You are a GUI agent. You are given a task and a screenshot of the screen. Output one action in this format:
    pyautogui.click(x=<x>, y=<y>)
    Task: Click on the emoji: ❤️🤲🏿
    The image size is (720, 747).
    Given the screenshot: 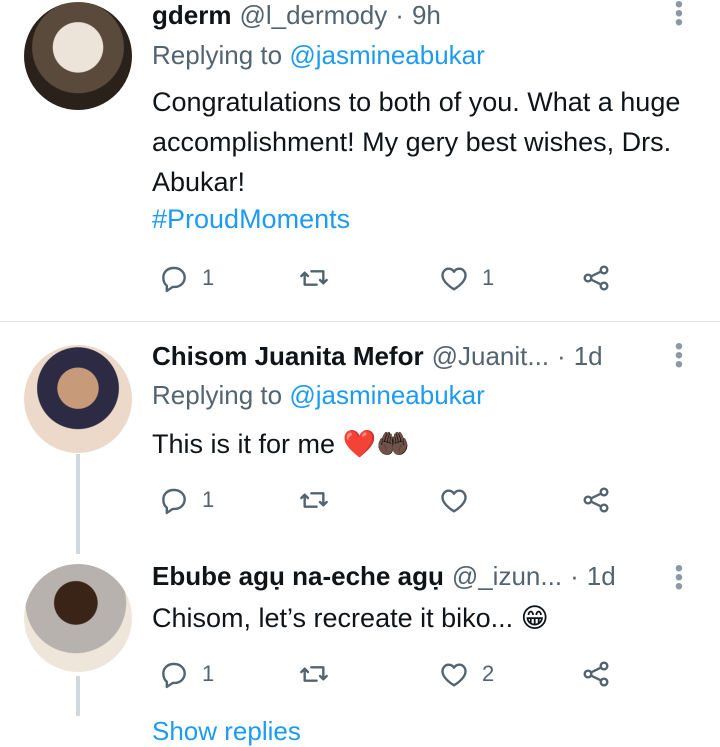 What is the action you would take?
    pyautogui.click(x=376, y=444)
    